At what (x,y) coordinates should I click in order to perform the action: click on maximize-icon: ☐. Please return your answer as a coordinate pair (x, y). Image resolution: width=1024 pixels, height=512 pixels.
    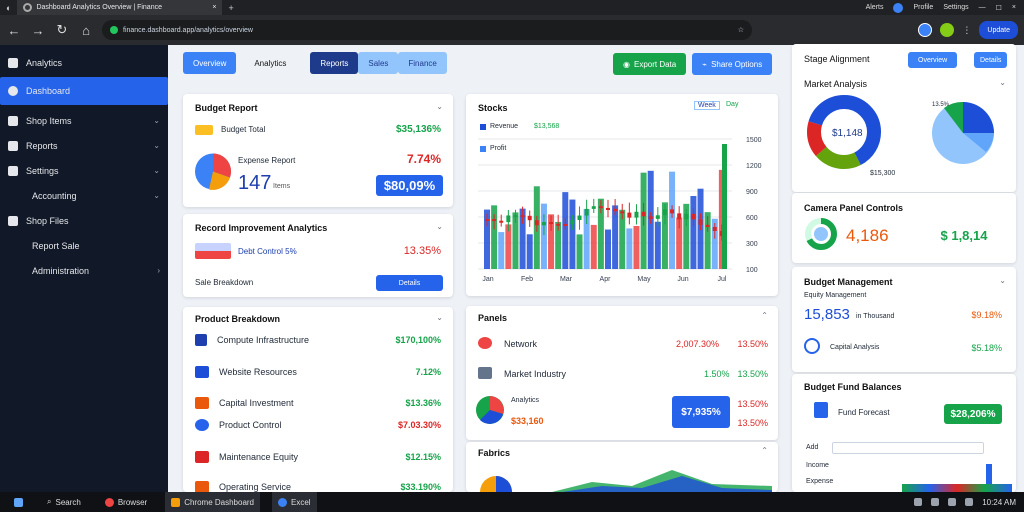
    Looking at the image, I should click on (999, 8).